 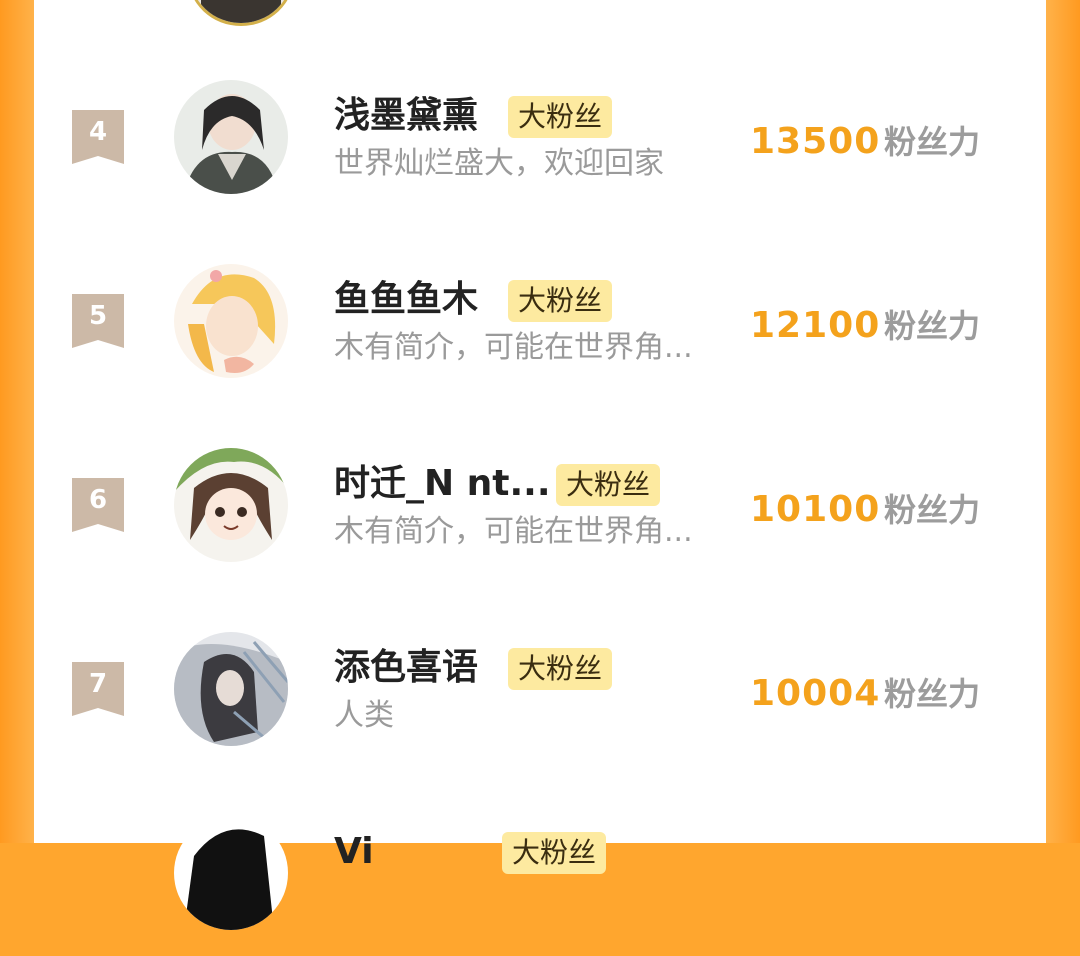 I want to click on rank-badge: 7, so click(x=98, y=689).